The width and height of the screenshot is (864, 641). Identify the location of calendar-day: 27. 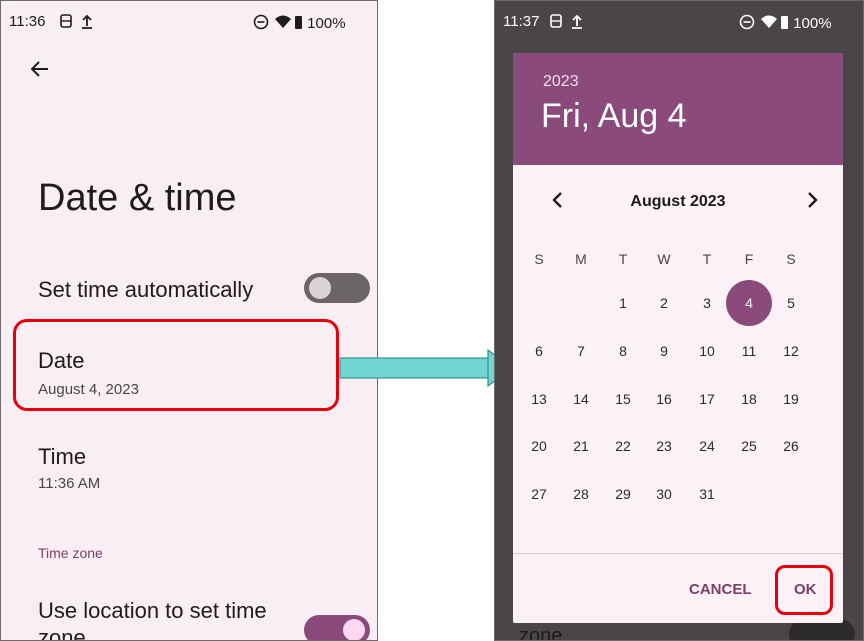
(539, 494).